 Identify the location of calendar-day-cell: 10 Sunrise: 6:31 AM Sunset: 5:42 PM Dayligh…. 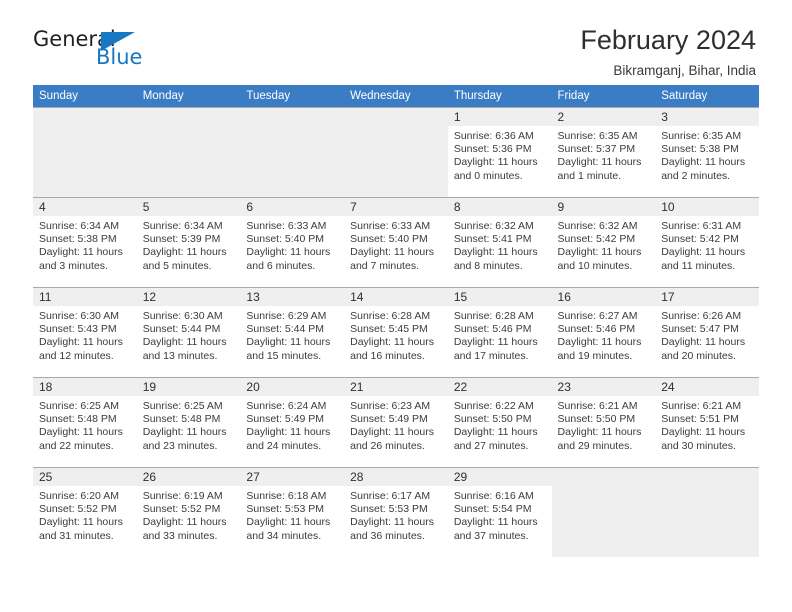
(707, 242).